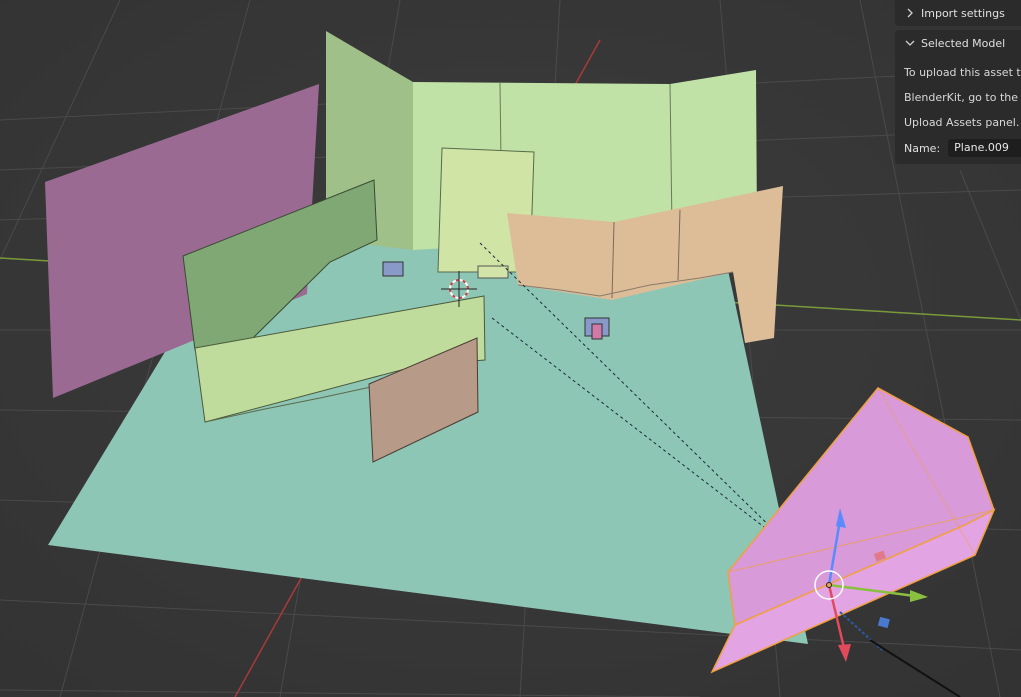 This screenshot has width=1021, height=697. Describe the element at coordinates (962, 122) in the screenshot. I see `upload-info-line-3: Upload Assets panel.` at that location.